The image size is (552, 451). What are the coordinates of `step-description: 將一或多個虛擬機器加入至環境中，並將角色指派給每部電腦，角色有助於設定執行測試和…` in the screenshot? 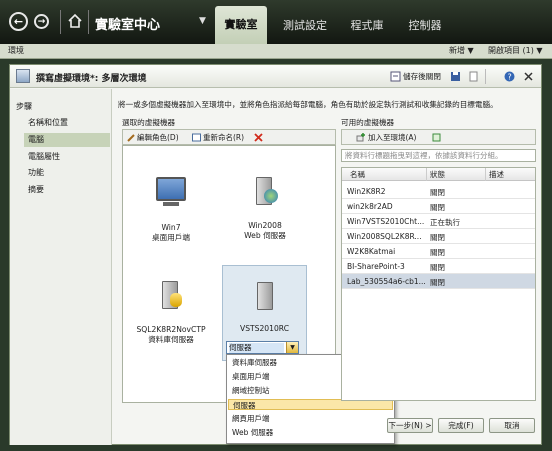 It's located at (308, 104).